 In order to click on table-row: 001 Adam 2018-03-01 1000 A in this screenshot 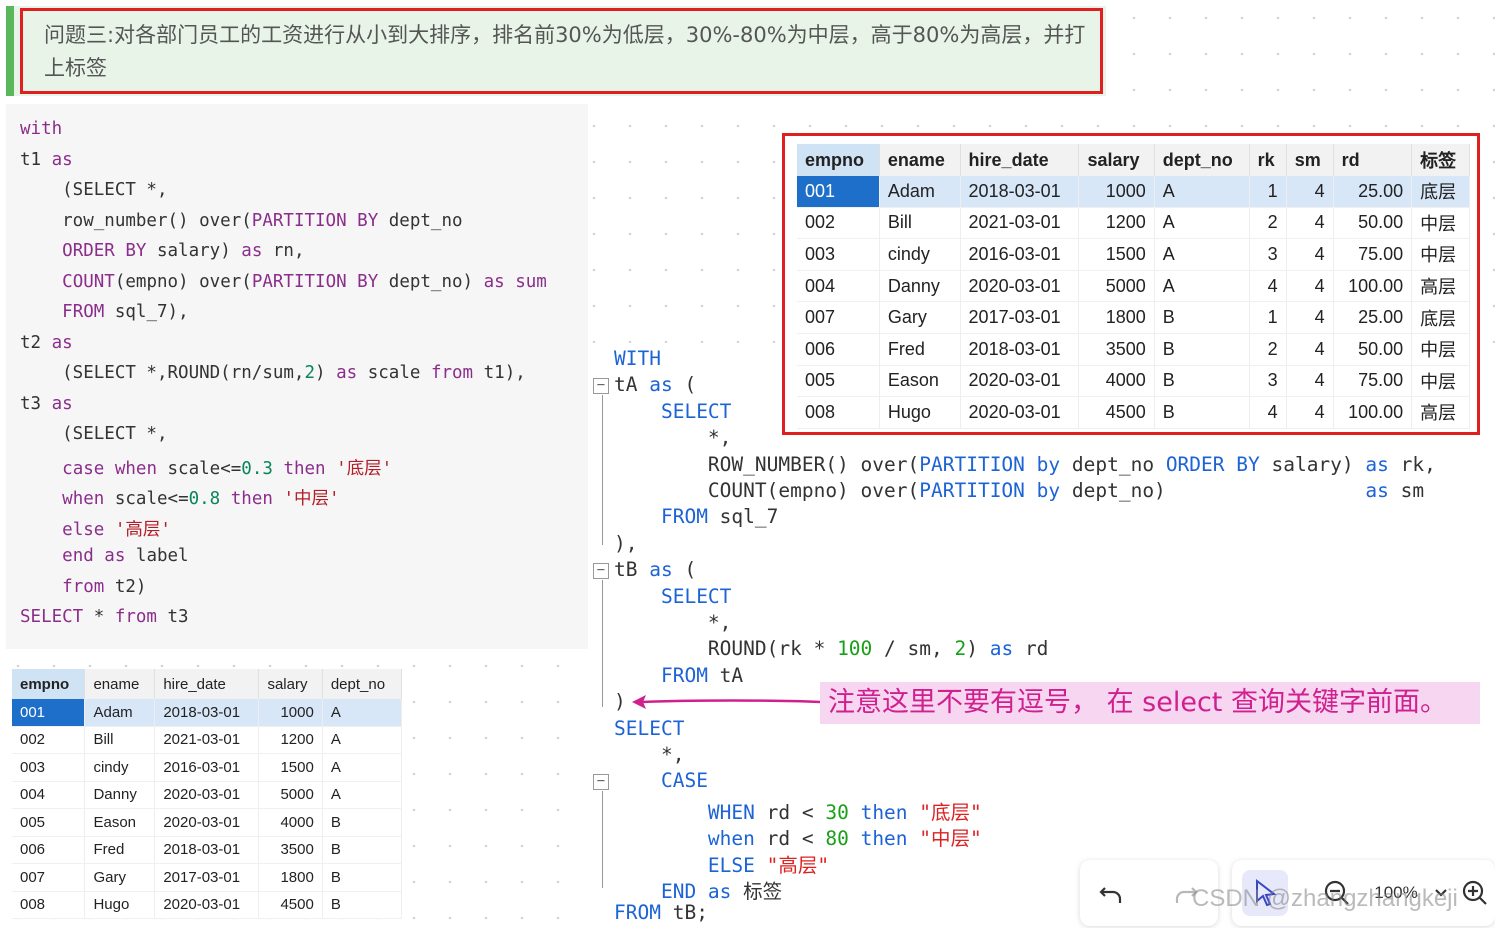, I will do `click(207, 713)`.